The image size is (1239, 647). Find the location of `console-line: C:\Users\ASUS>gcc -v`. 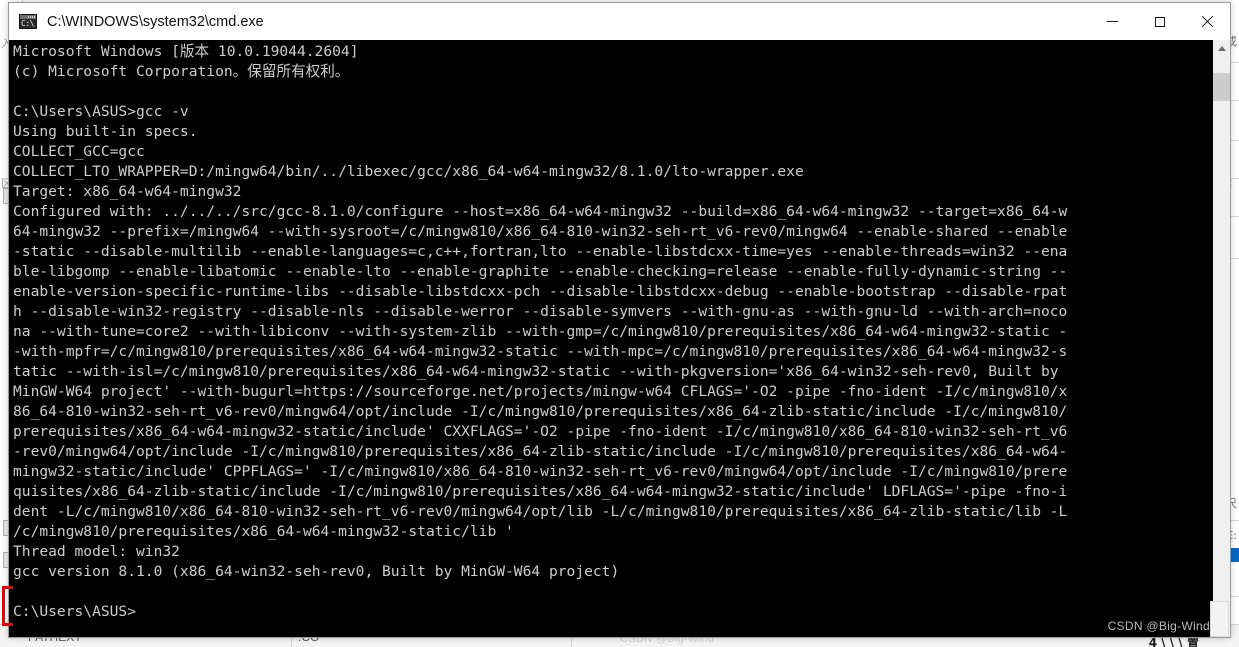

console-line: C:\Users\ASUS>gcc -v is located at coordinates (101, 111).